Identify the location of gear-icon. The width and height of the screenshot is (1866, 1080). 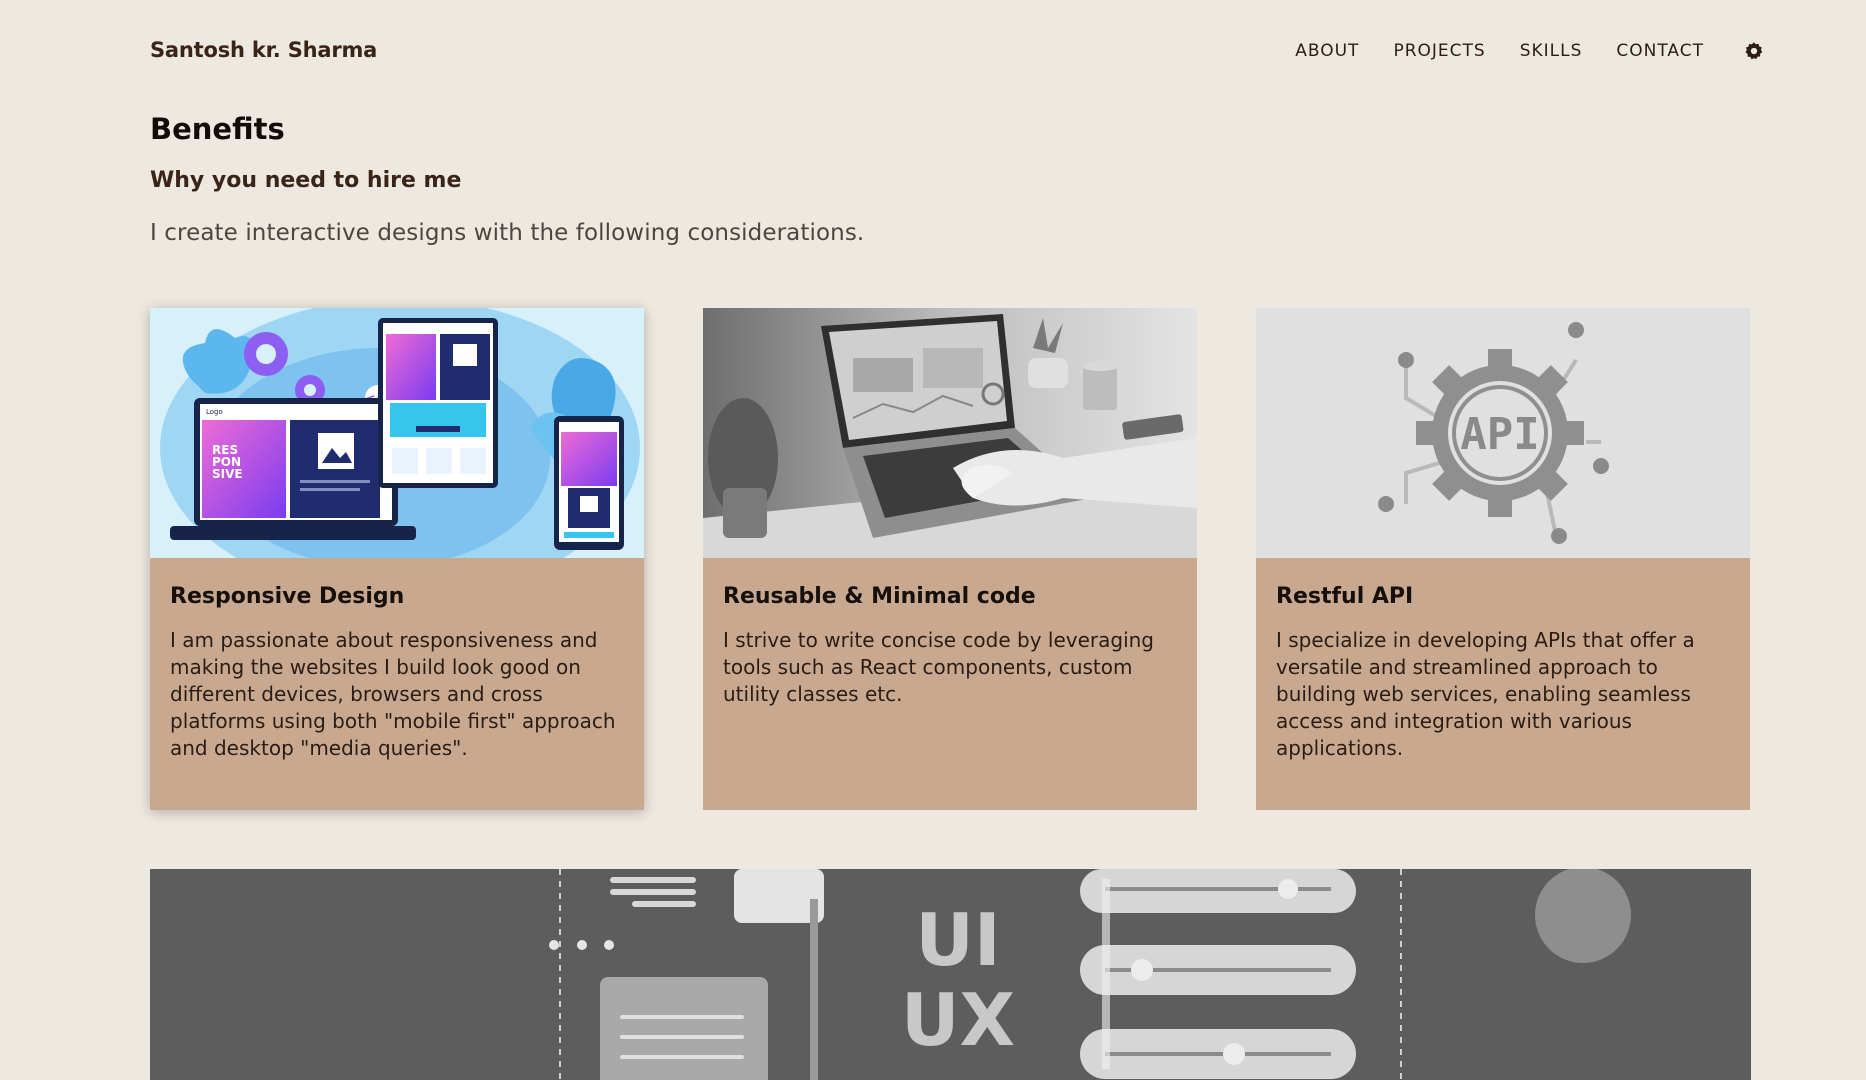
(1755, 51).